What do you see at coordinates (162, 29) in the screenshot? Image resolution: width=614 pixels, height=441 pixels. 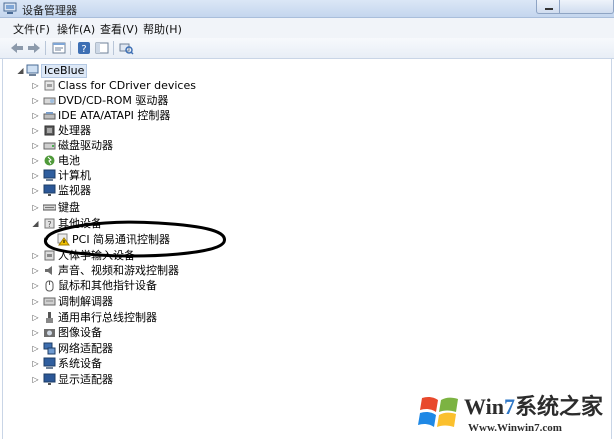 I see `menu-help: 帮助(H)` at bounding box center [162, 29].